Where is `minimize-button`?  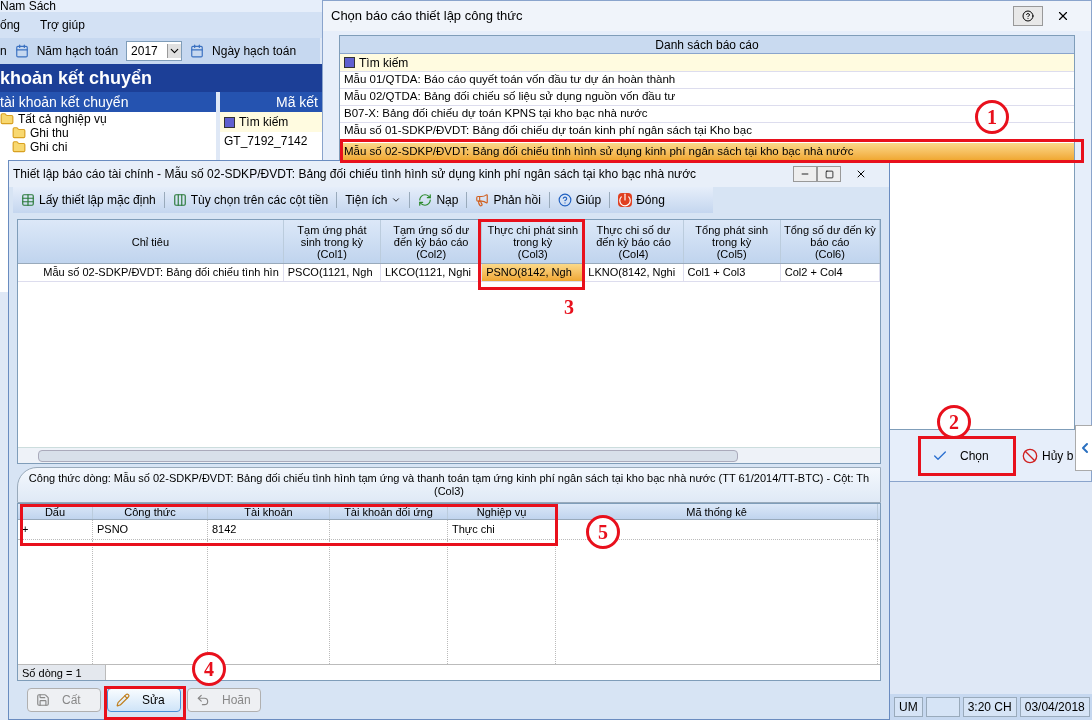
minimize-button is located at coordinates (805, 174).